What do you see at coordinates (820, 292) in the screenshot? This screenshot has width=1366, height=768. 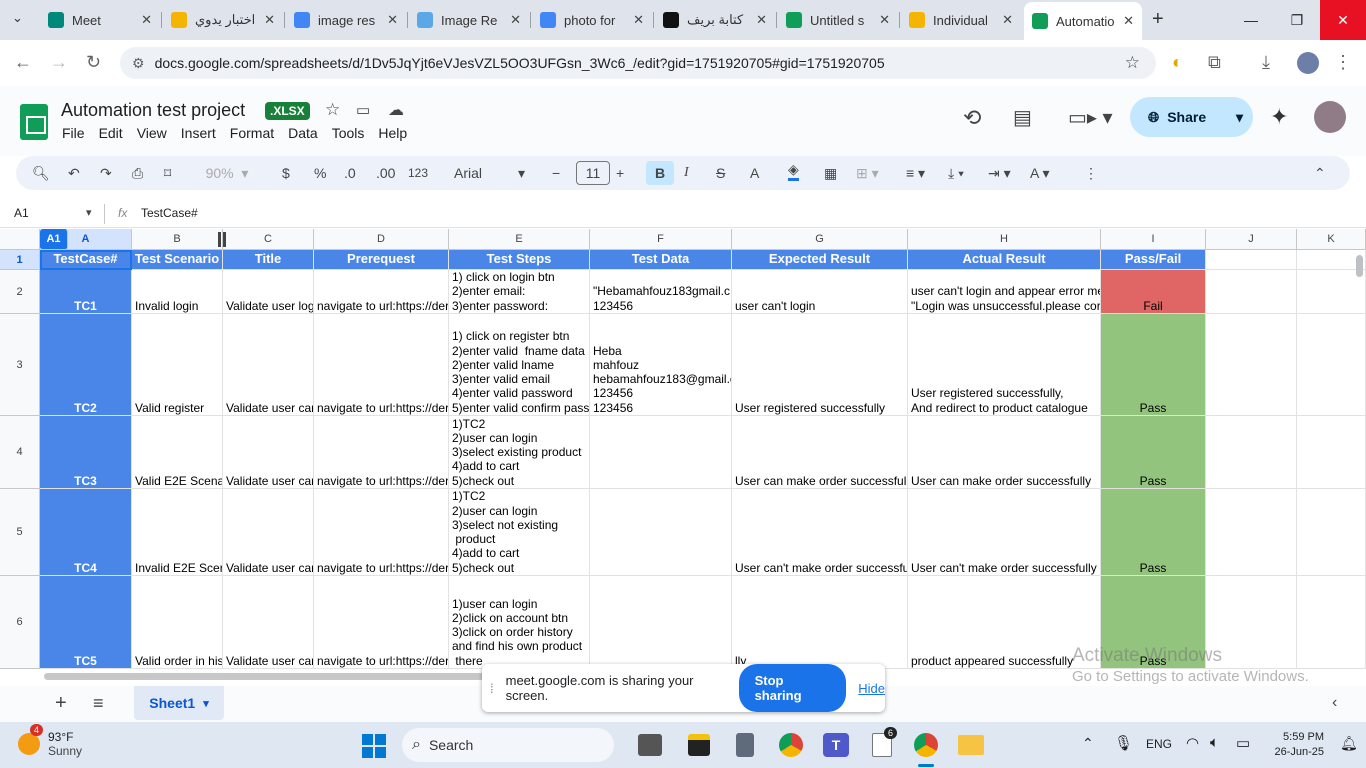 I see `data-cell: user can't login` at bounding box center [820, 292].